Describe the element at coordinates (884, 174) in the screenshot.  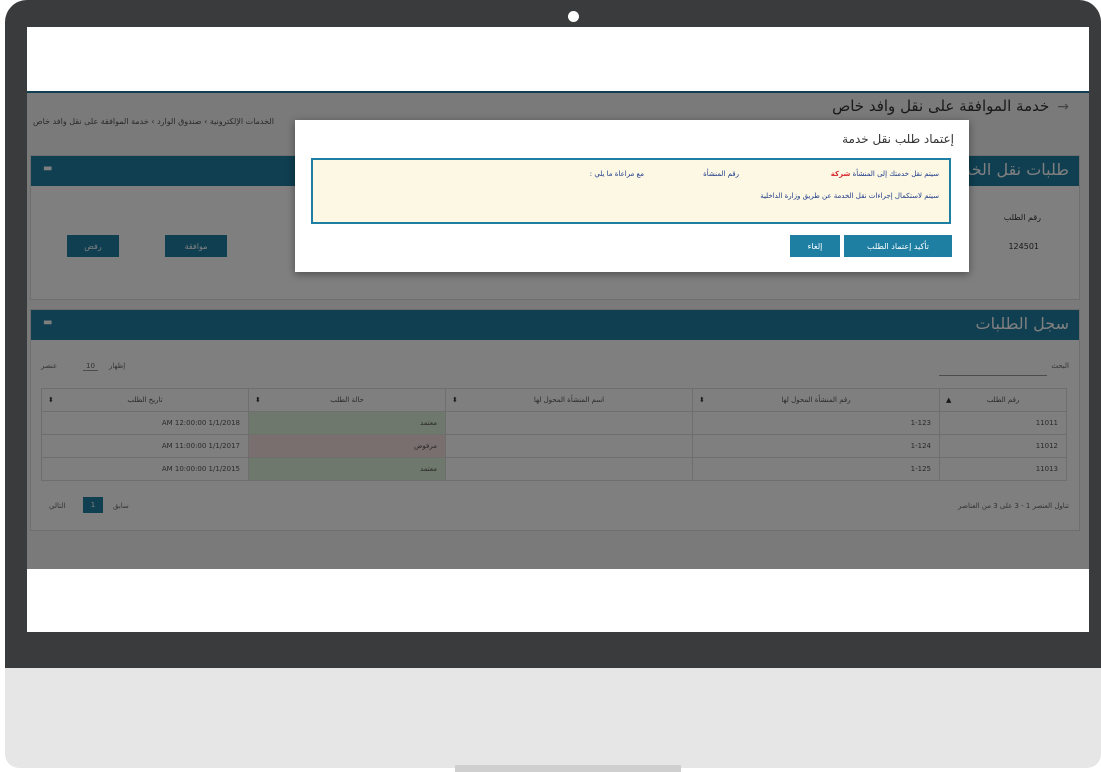
I see `notice-line-1: سيتم نقل خدمتك إلى المنشأة شركة` at that location.